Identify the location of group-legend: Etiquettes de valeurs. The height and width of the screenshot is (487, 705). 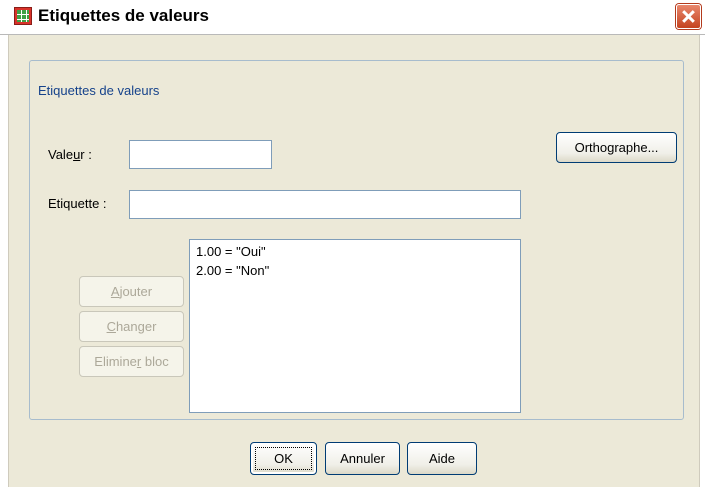
(99, 90).